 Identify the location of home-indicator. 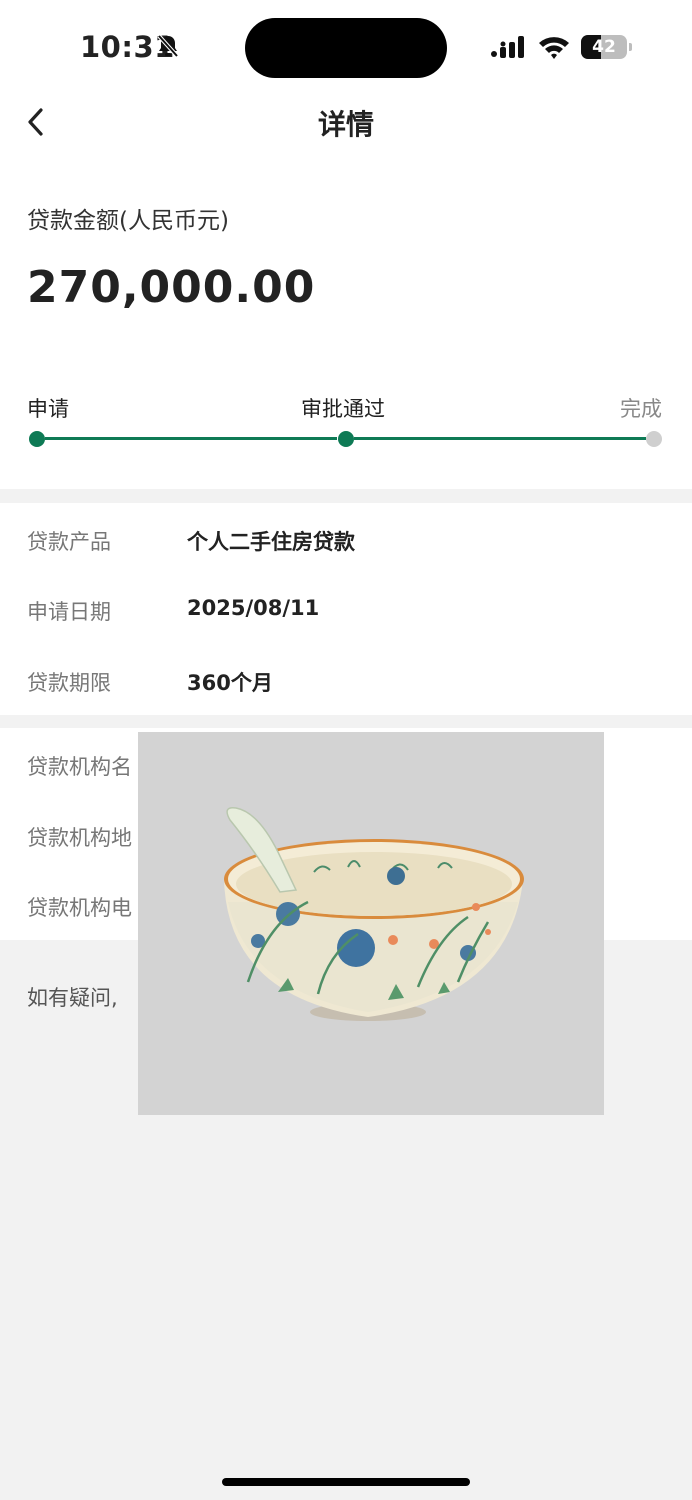
(346, 1482).